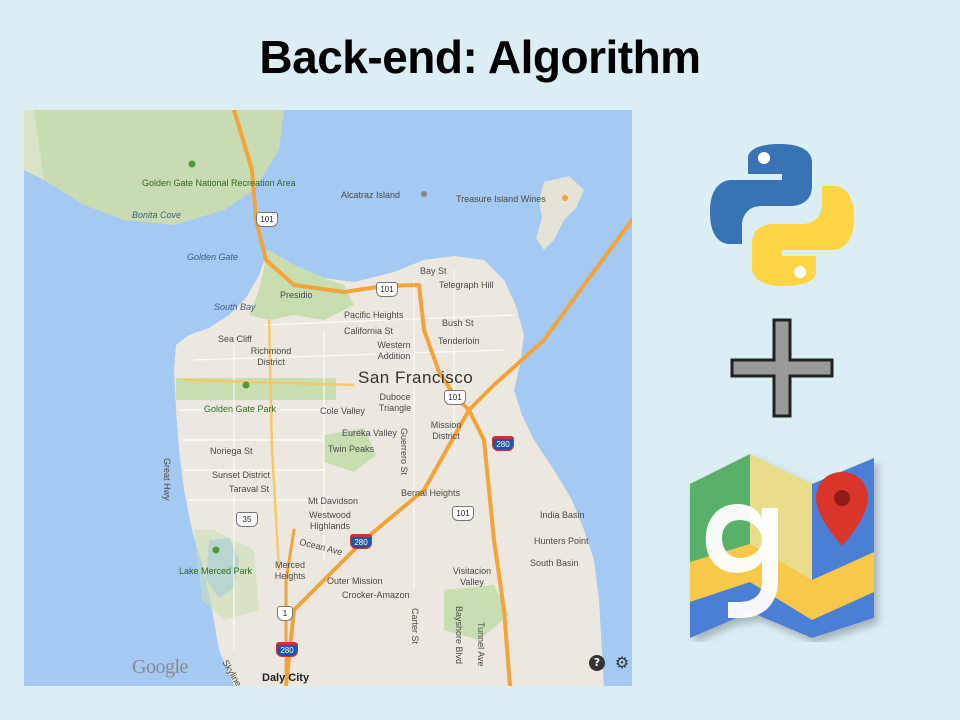 The image size is (960, 720). What do you see at coordinates (394, 350) in the screenshot?
I see `map-label: Western Addition` at bounding box center [394, 350].